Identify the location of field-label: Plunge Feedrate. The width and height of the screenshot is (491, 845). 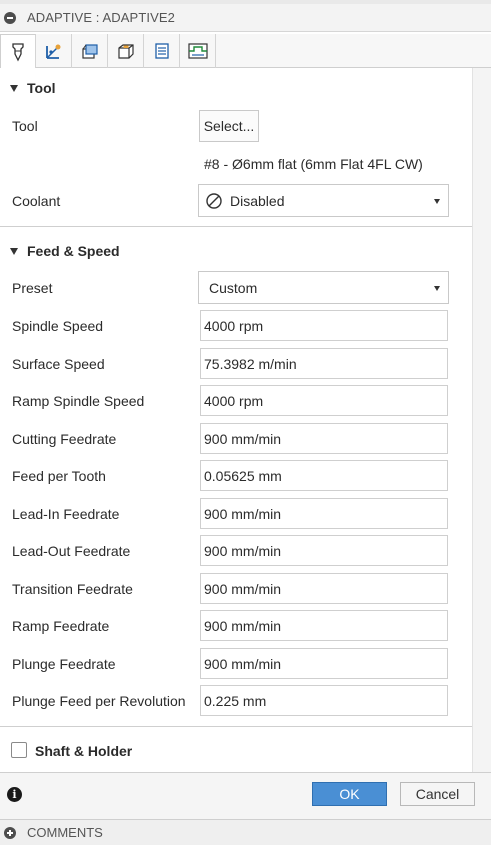
(64, 664).